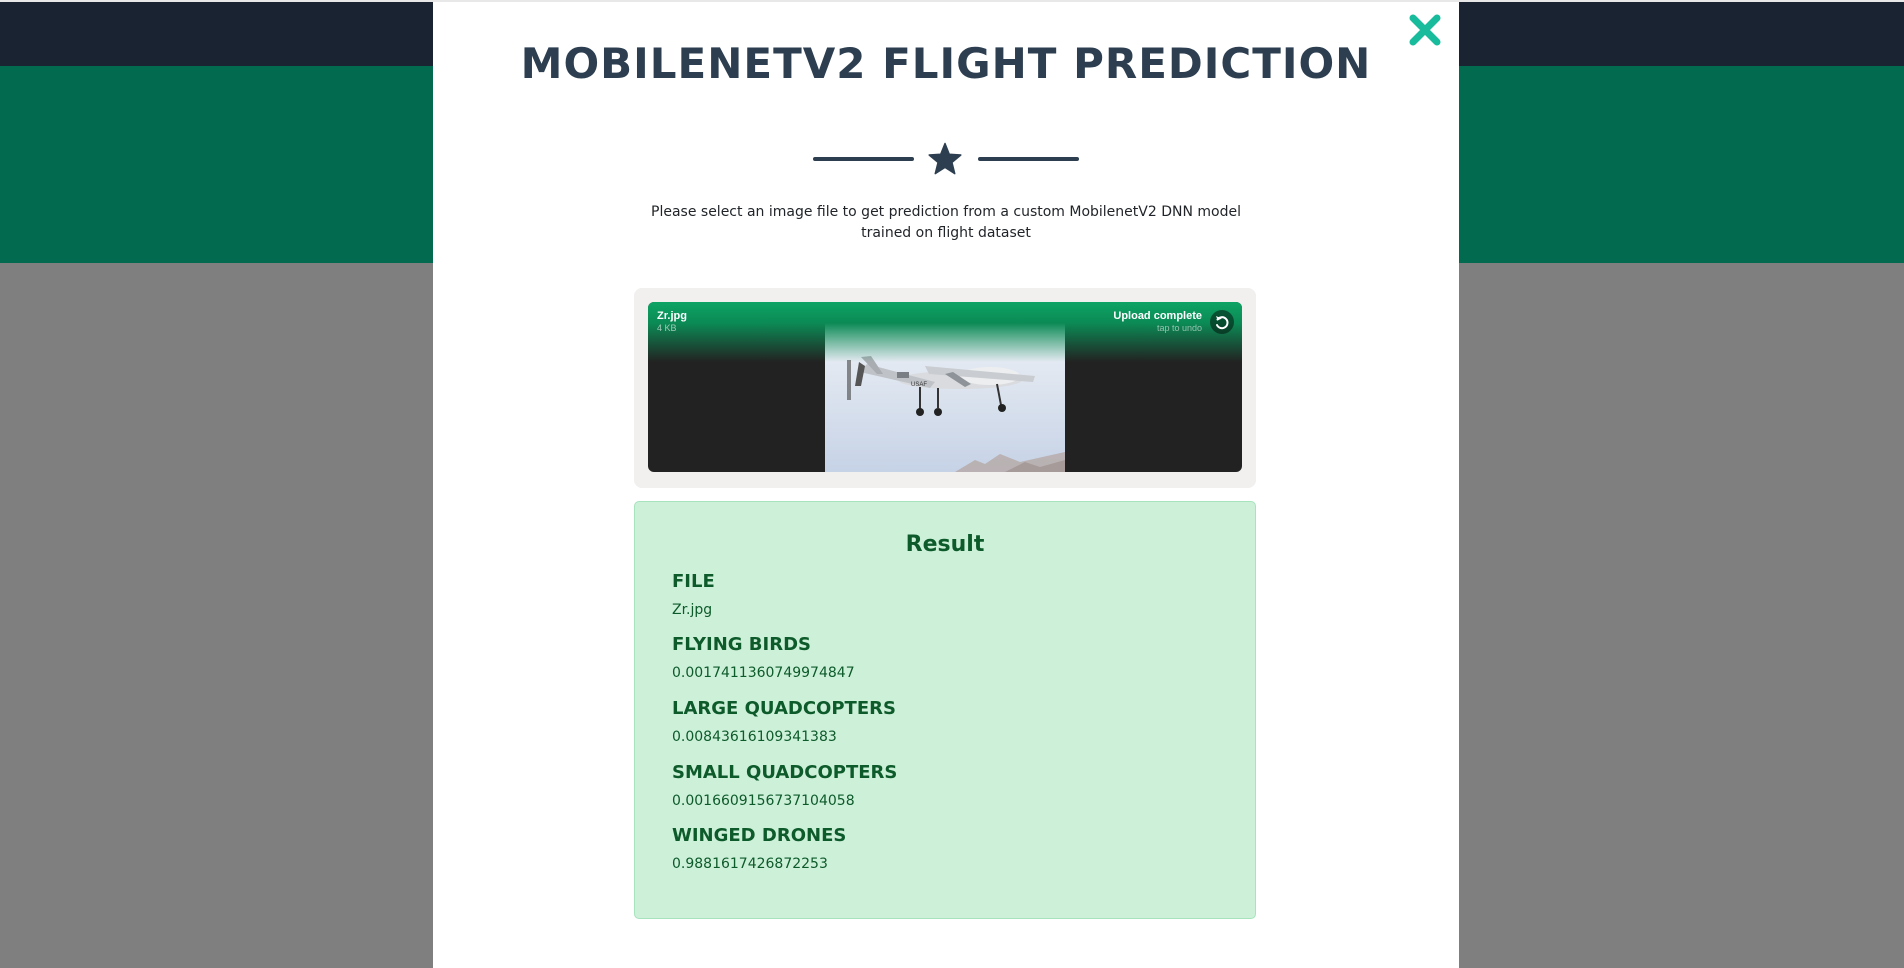  Describe the element at coordinates (1179, 328) in the screenshot. I see `upload-status-hint: tap to undo` at that location.